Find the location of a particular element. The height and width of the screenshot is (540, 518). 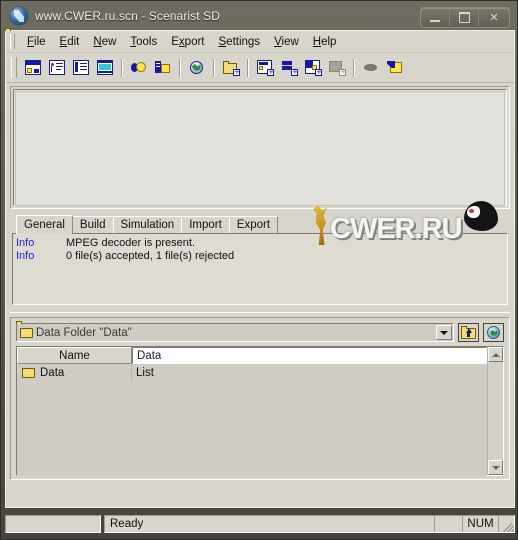

preview-monitor-icon is located at coordinates (105, 67).